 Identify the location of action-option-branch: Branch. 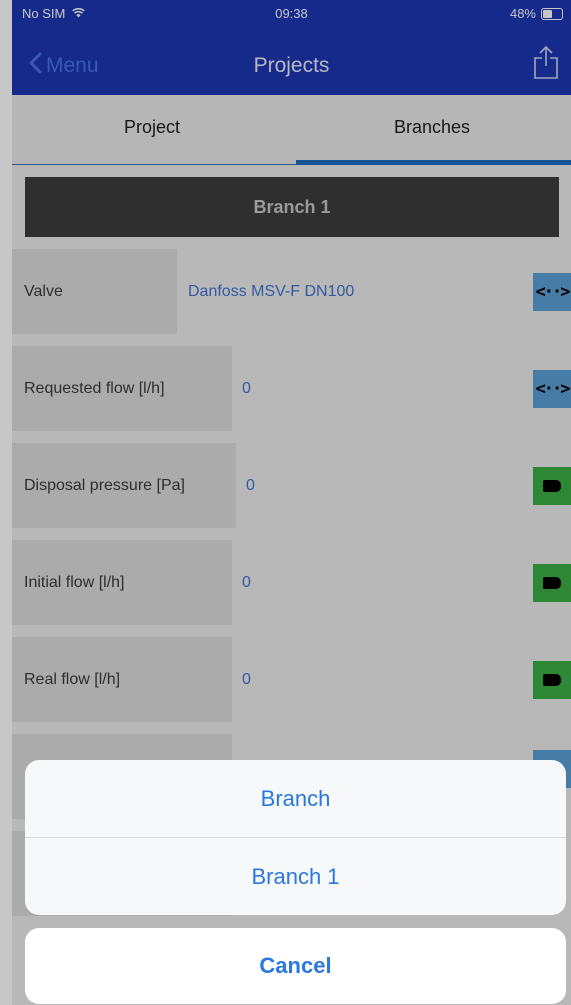
(295, 798).